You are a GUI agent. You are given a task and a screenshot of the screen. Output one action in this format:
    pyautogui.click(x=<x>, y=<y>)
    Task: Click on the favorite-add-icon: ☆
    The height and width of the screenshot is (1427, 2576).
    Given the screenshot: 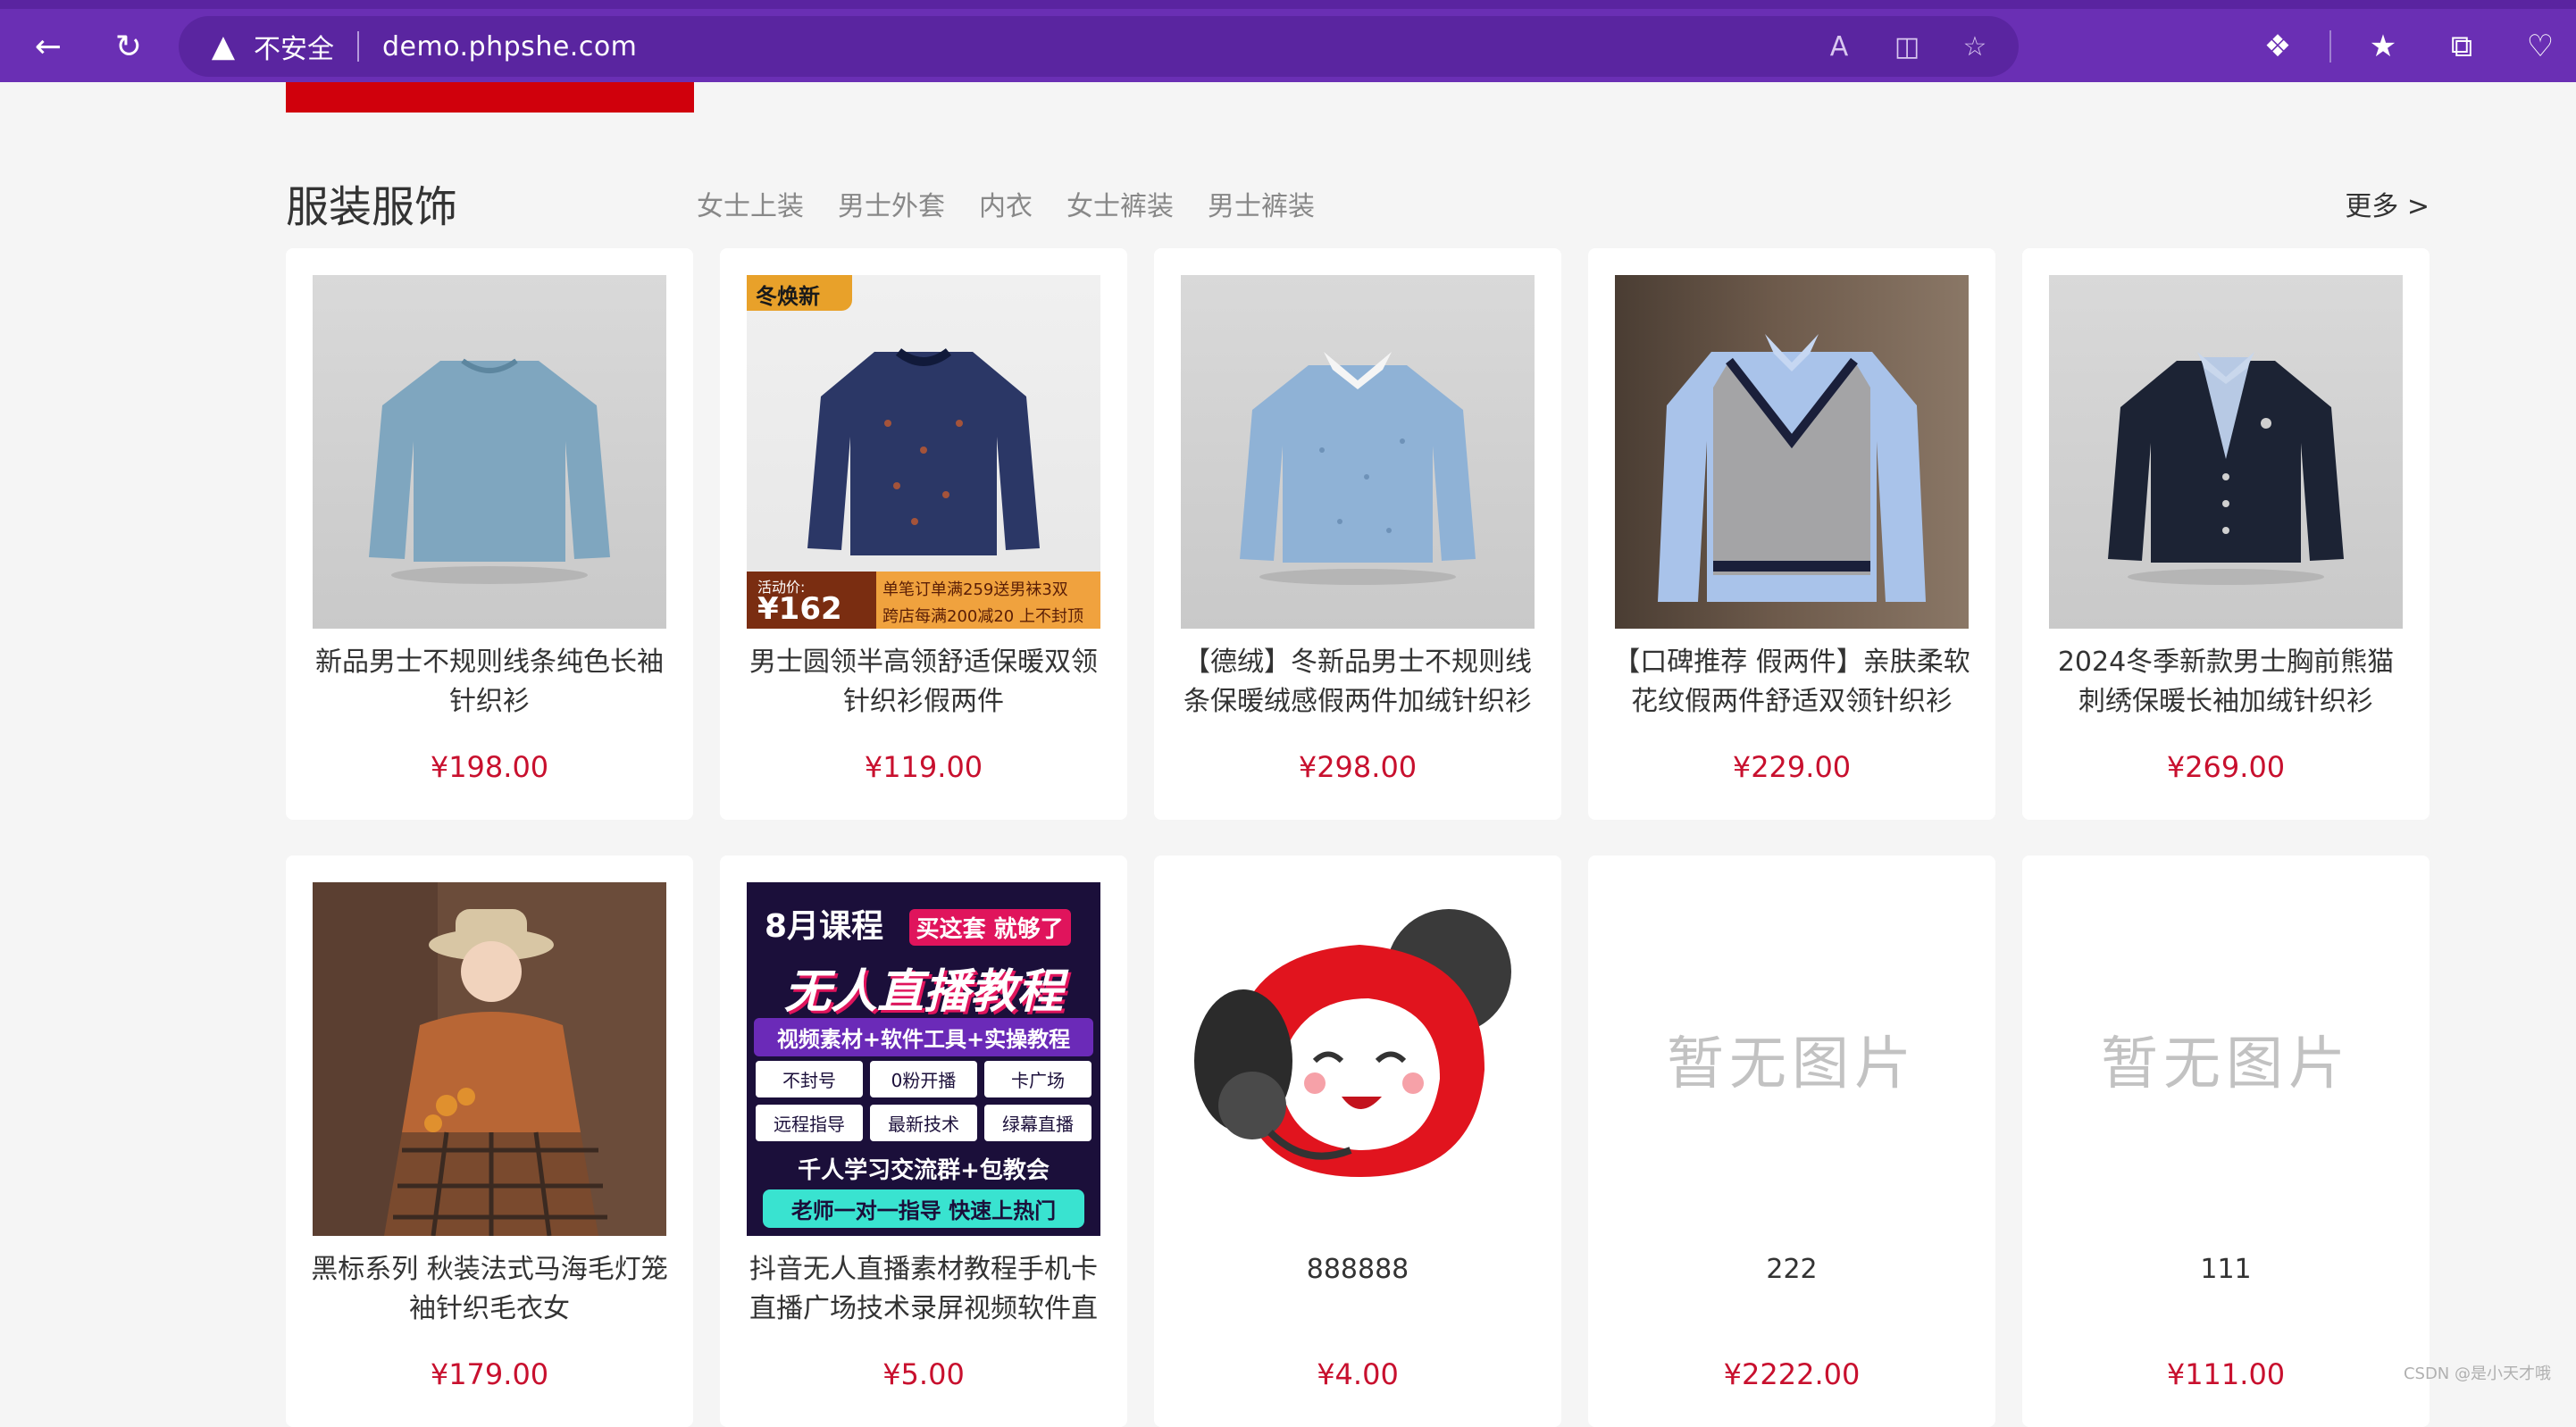 What is the action you would take?
    pyautogui.click(x=1975, y=46)
    